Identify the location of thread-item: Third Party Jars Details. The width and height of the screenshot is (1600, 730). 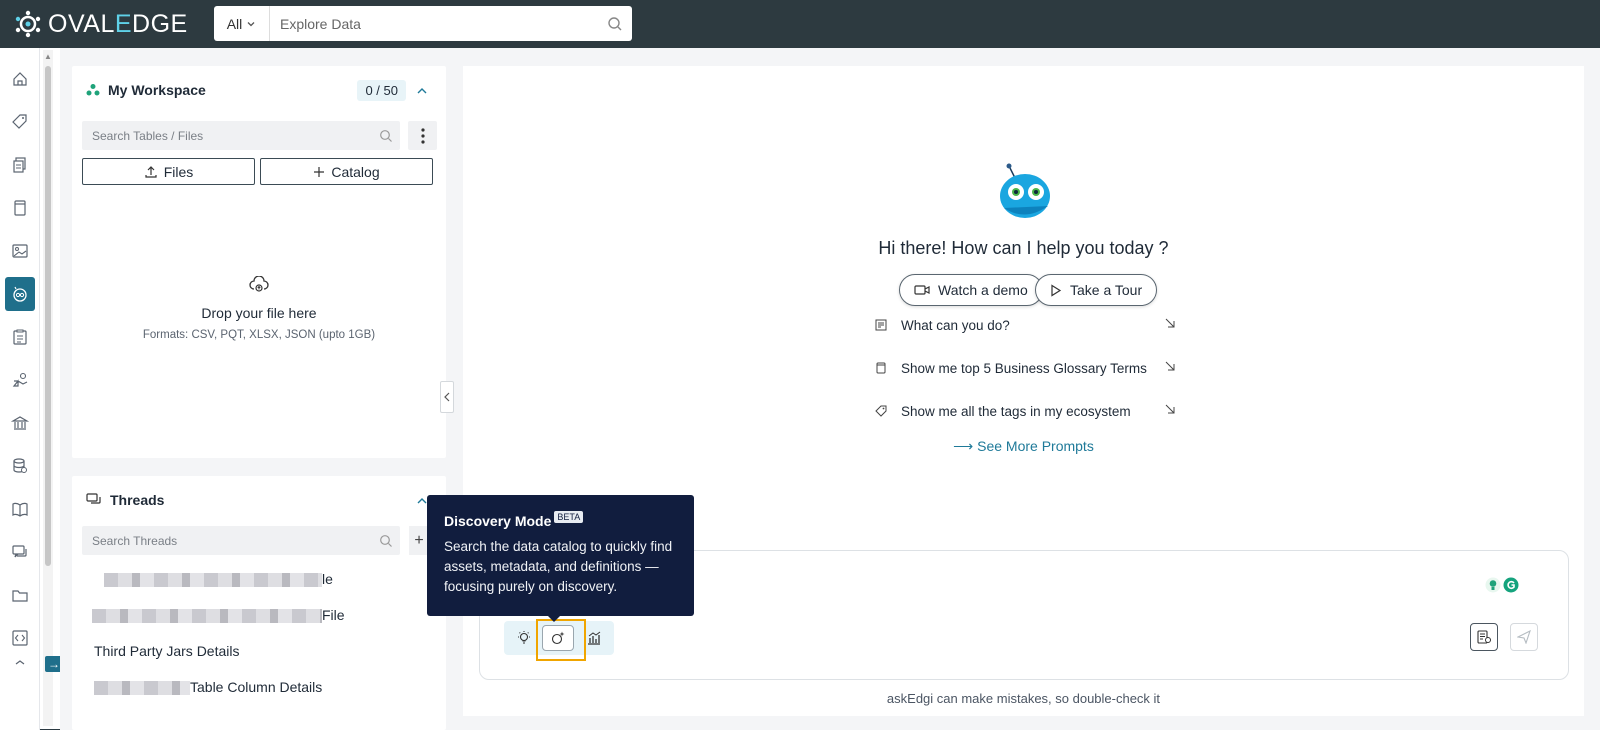
(166, 651).